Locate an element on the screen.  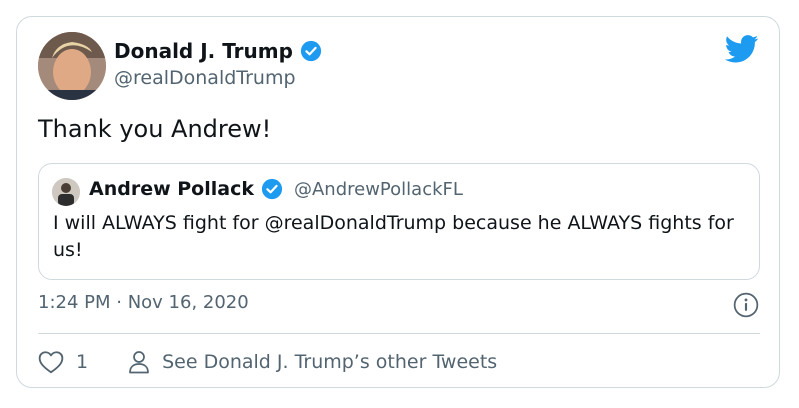
quoted-author-display-name: Andrew Pollack is located at coordinates (171, 189).